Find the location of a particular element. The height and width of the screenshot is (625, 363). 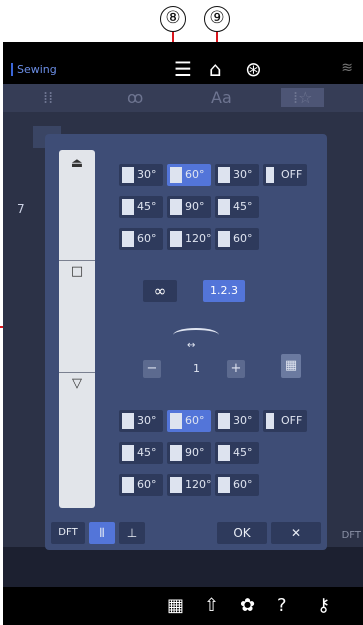

end-angle-120: 120° is located at coordinates (189, 485).